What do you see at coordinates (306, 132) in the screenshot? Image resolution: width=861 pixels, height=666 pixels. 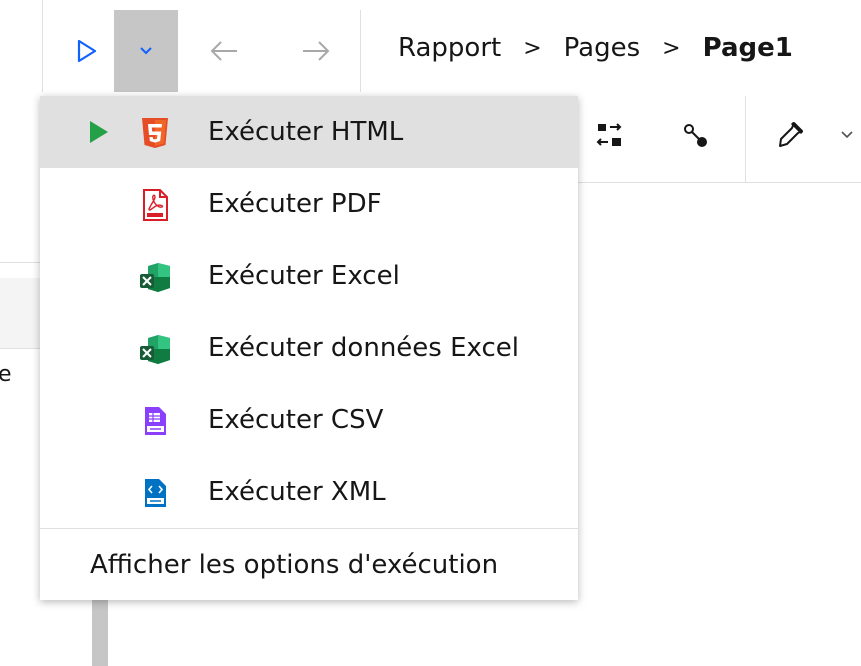 I see `menu-item-label: Exécuter HTML` at bounding box center [306, 132].